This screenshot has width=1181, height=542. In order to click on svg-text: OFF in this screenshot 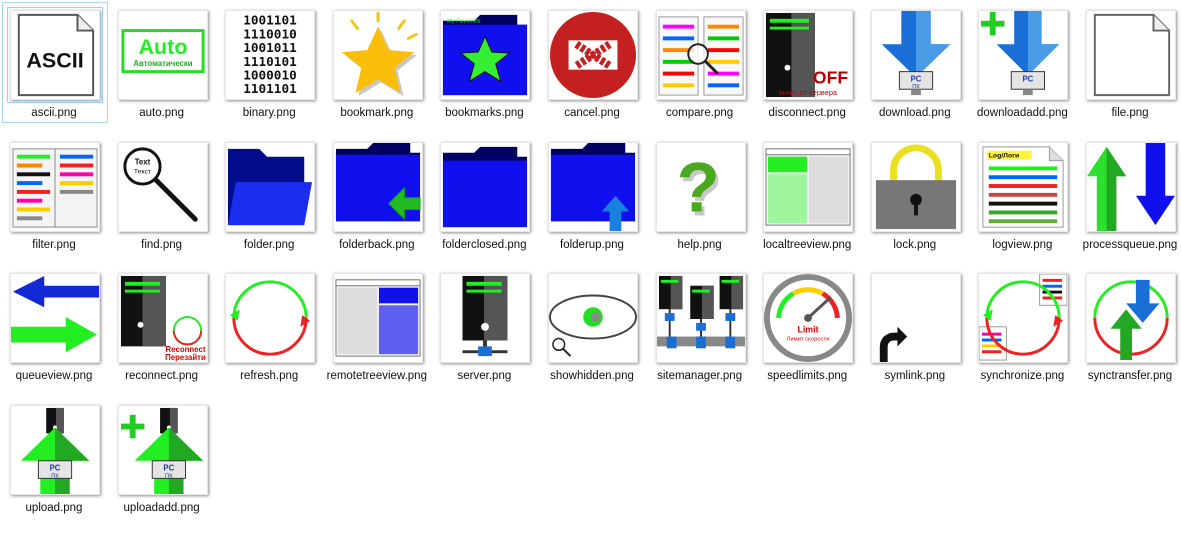, I will do `click(830, 77)`.